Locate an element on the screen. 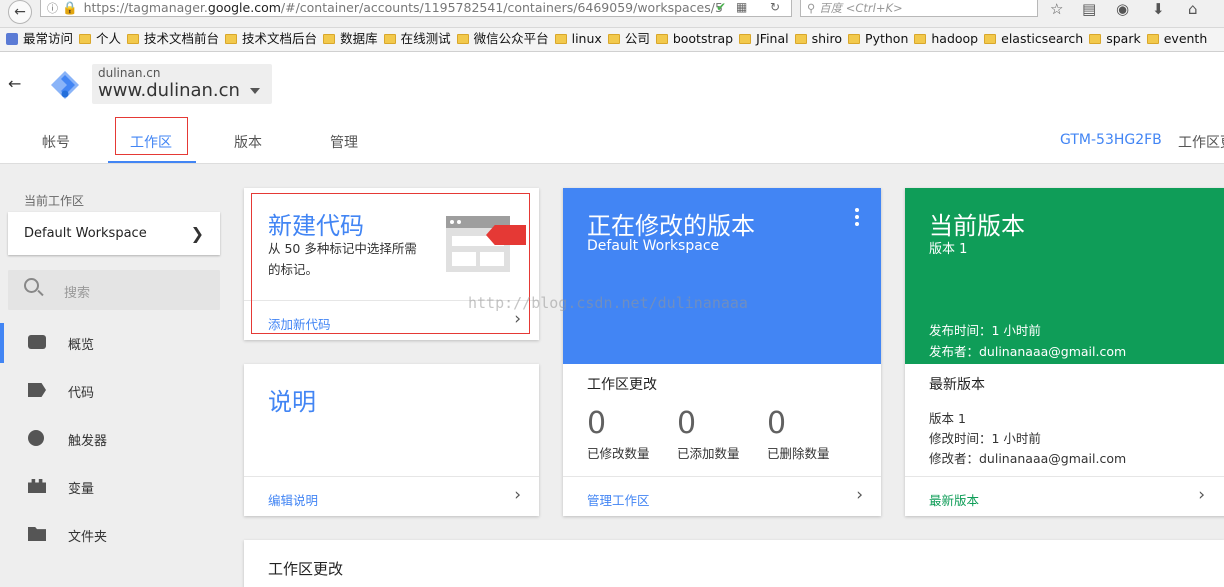  sidebar-item-folders: 文件夹 is located at coordinates (120, 535).